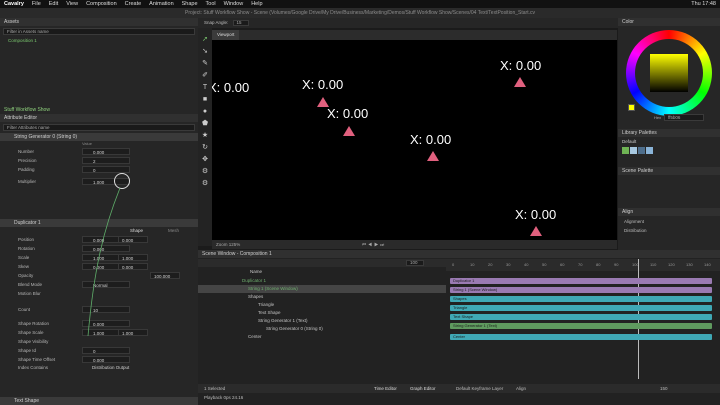  What do you see at coordinates (161, 4) in the screenshot?
I see `menu-animation: Animation` at bounding box center [161, 4].